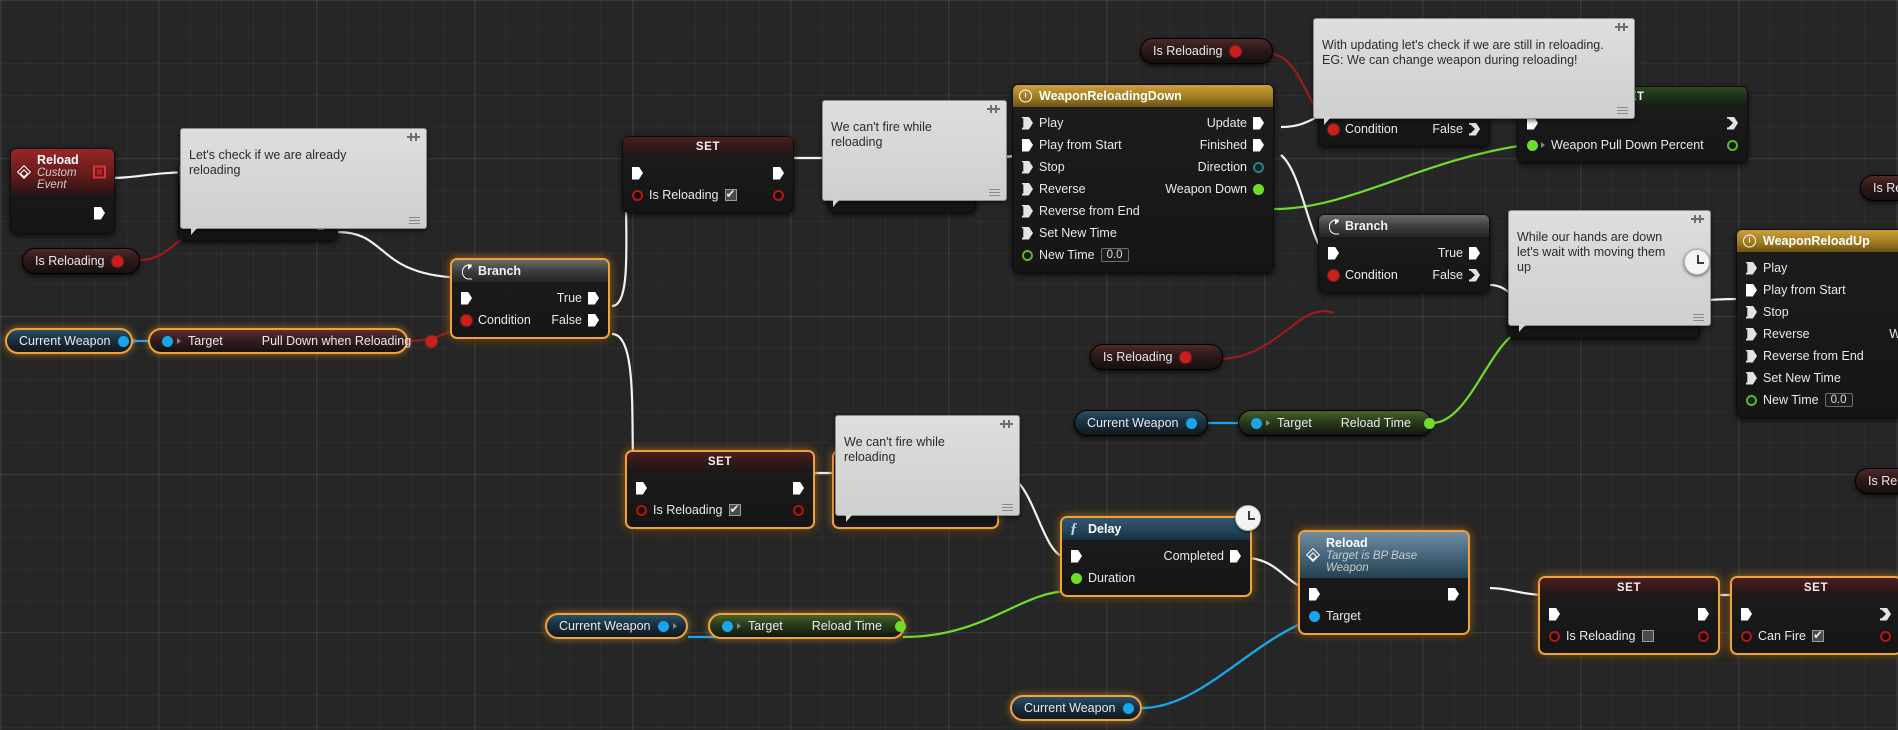 This screenshot has width=1898, height=730. I want to click on duration-in-pin, so click(1076, 578).